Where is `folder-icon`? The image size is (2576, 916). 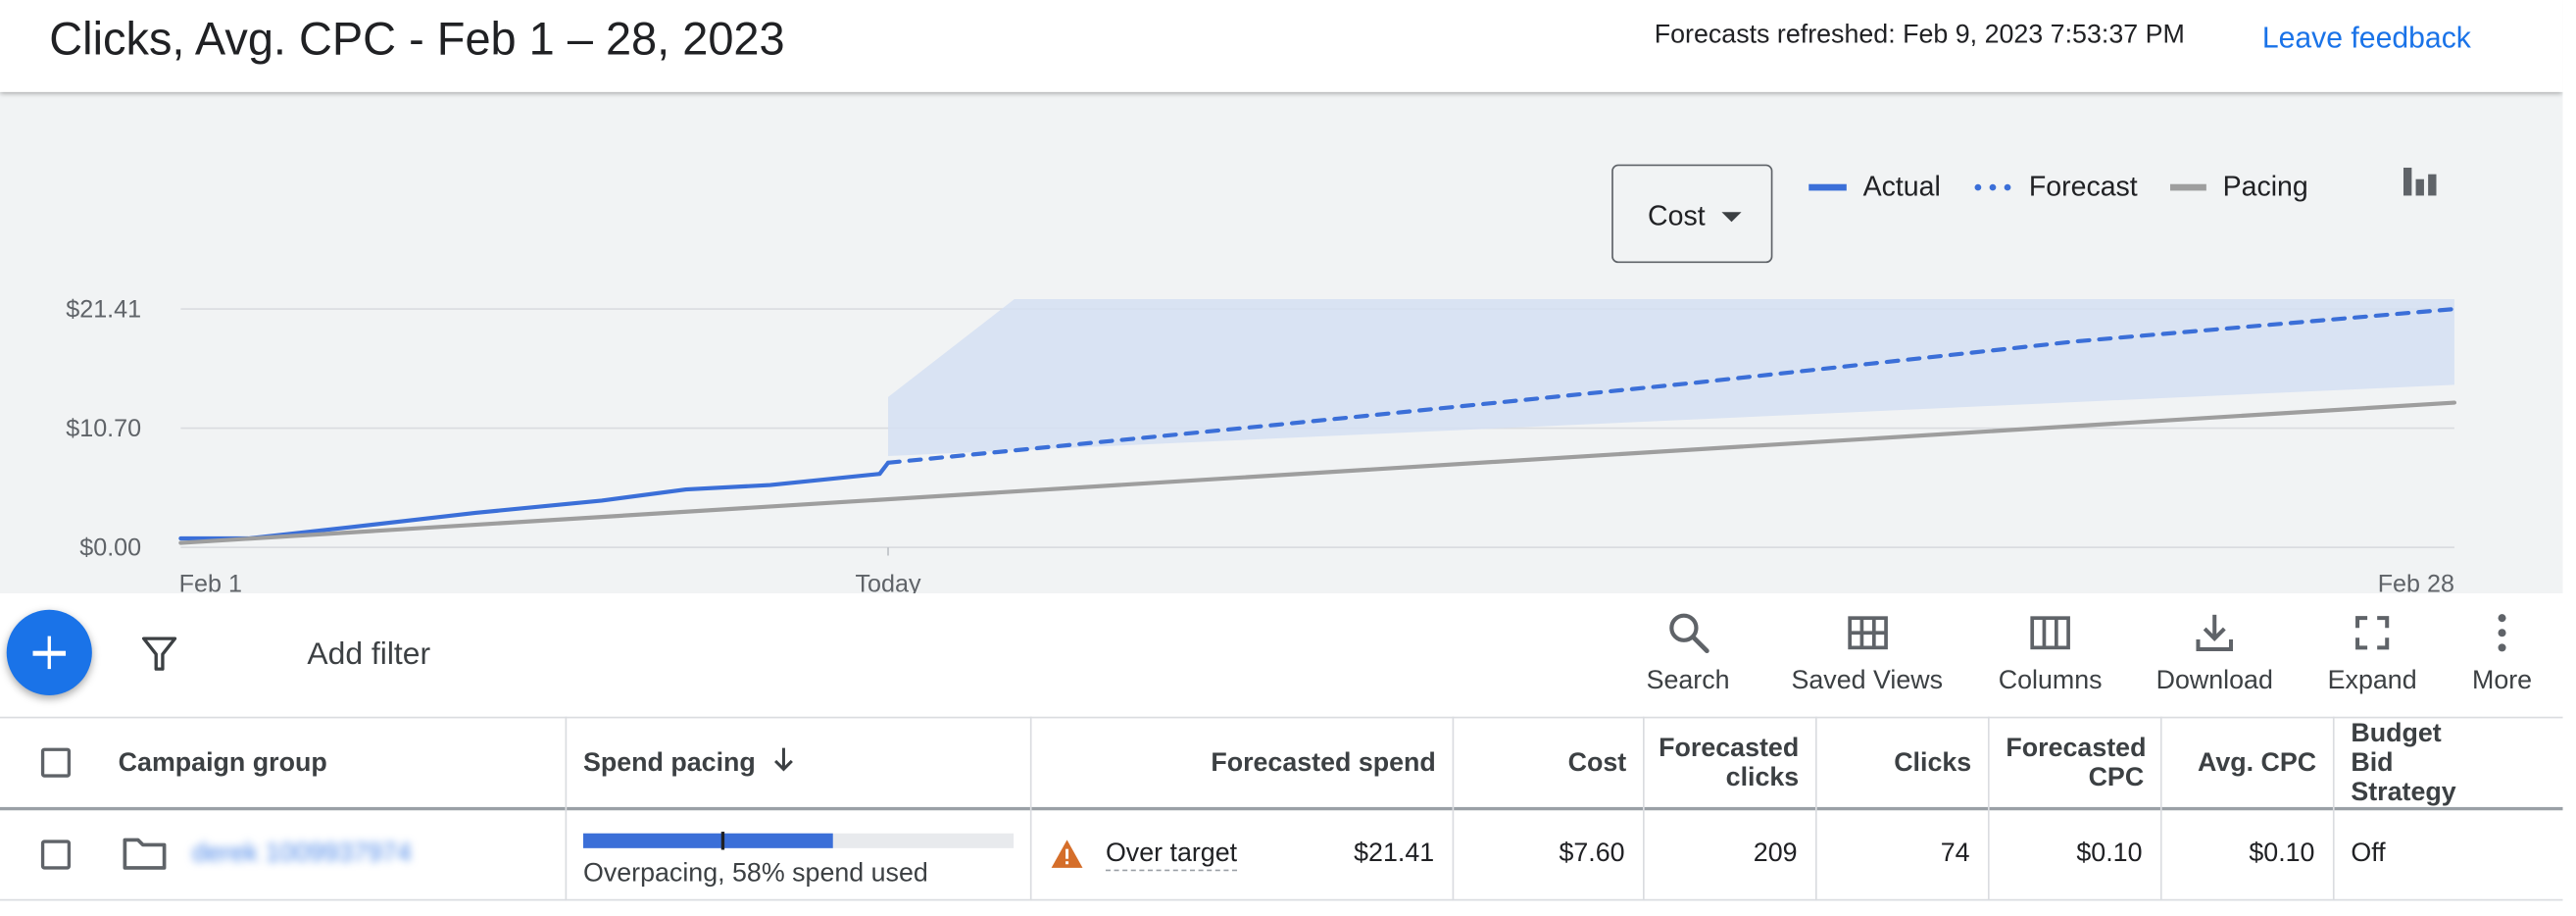 folder-icon is located at coordinates (145, 858).